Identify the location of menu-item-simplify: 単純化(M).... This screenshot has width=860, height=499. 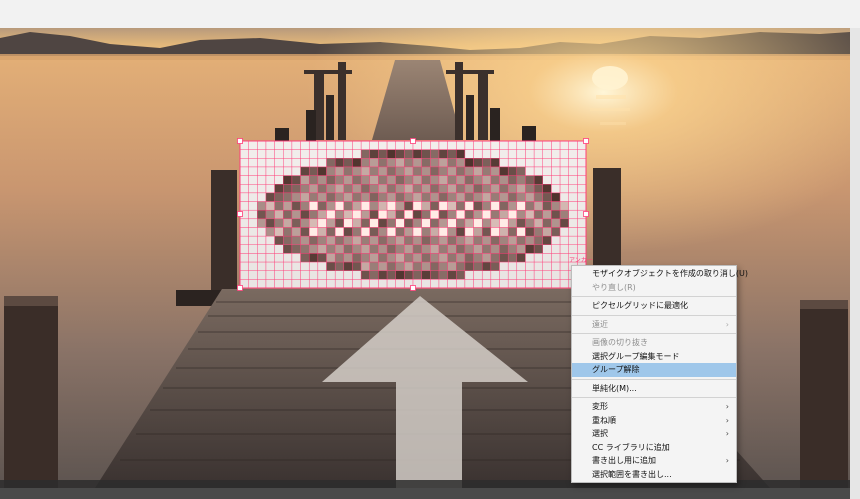
(654, 389).